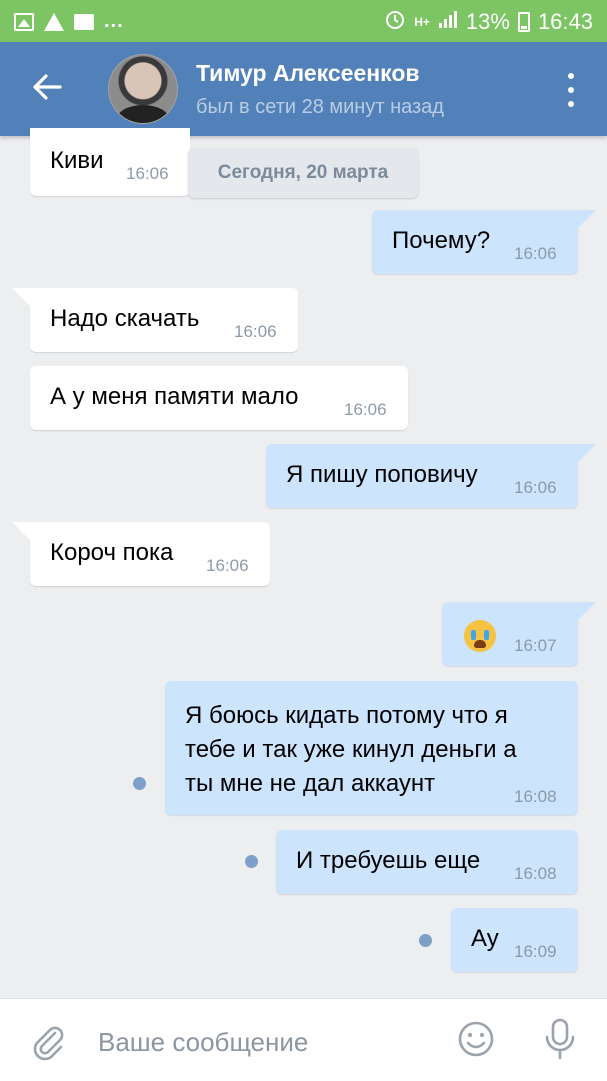  Describe the element at coordinates (303, 173) in the screenshot. I see `date-divider: Сегодня, 20 марта` at that location.